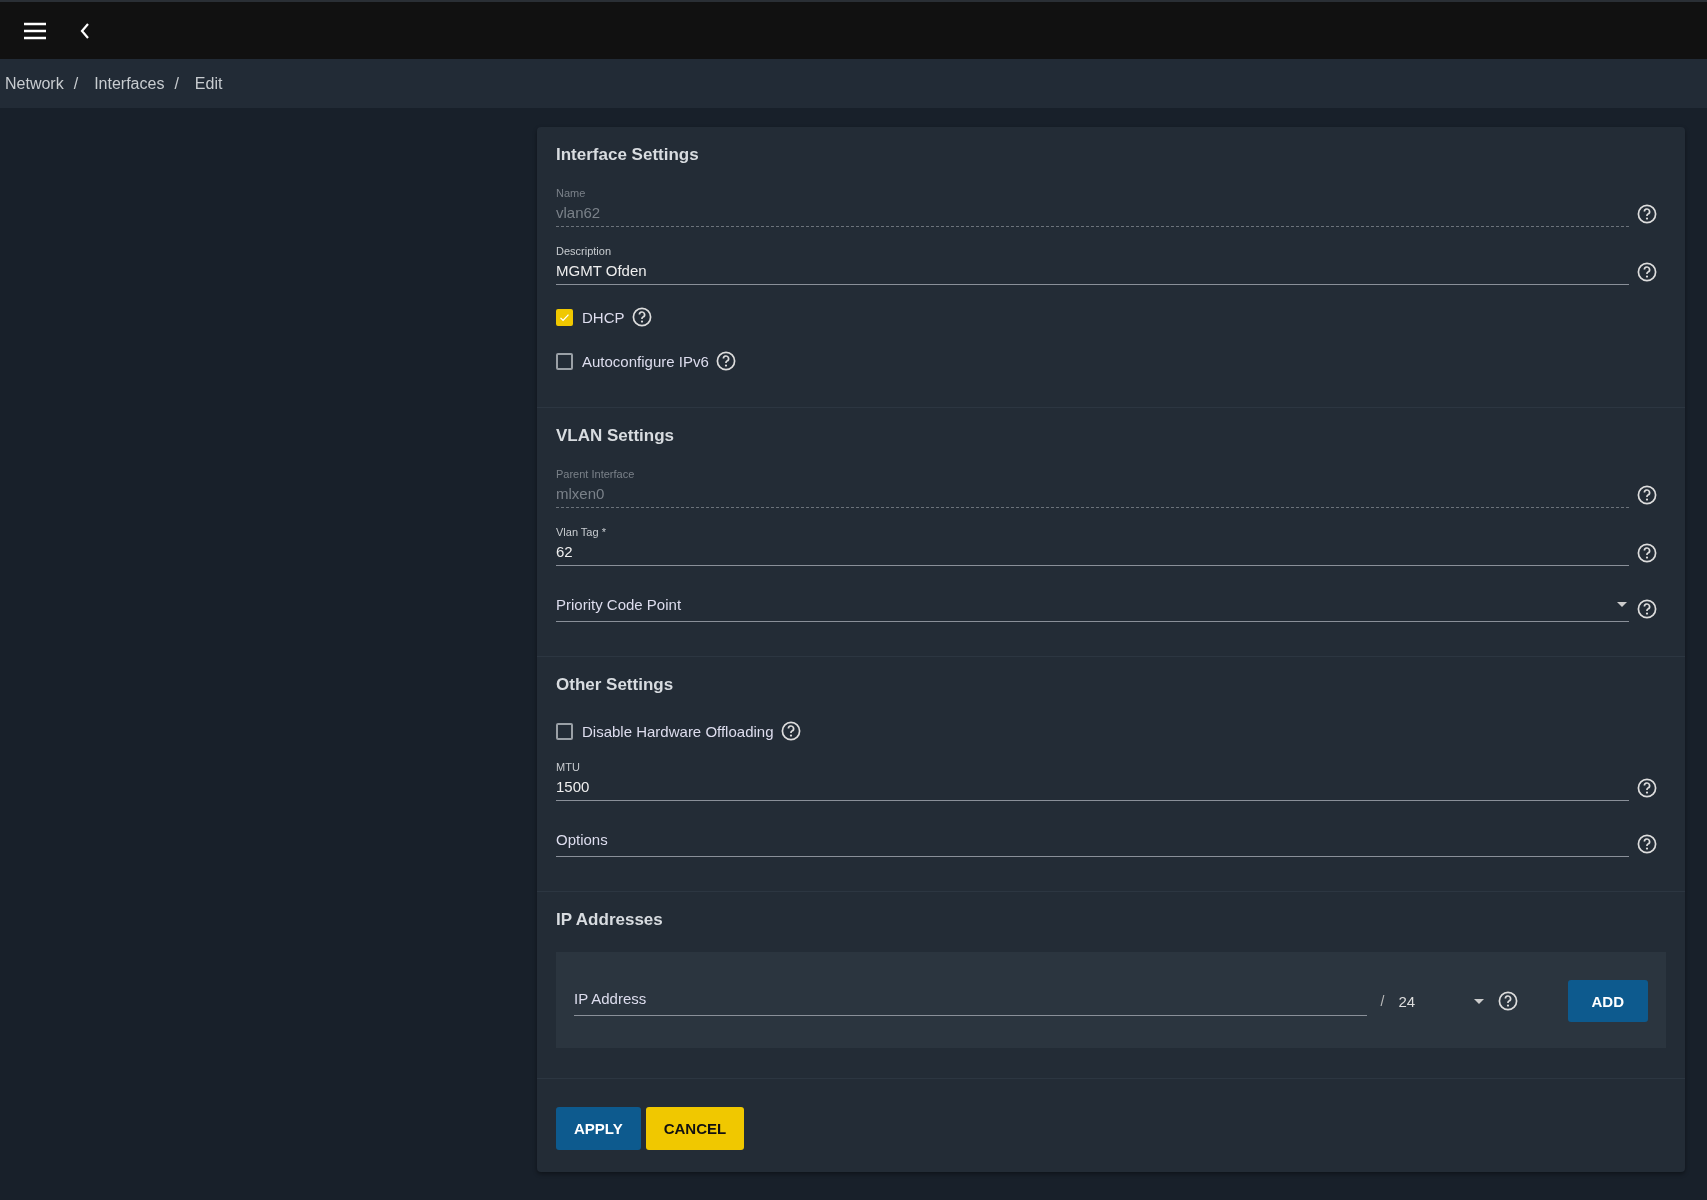 The height and width of the screenshot is (1200, 1707). I want to click on text-field: Vlan Tag * 62, so click(1092, 546).